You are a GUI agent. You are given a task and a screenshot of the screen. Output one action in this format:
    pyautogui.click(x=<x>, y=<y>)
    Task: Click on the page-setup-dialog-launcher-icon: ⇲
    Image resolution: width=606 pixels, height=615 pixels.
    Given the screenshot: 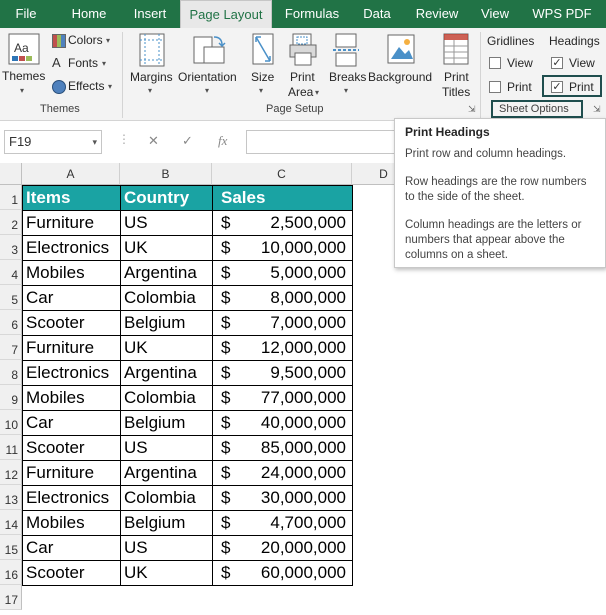 What is the action you would take?
    pyautogui.click(x=472, y=109)
    